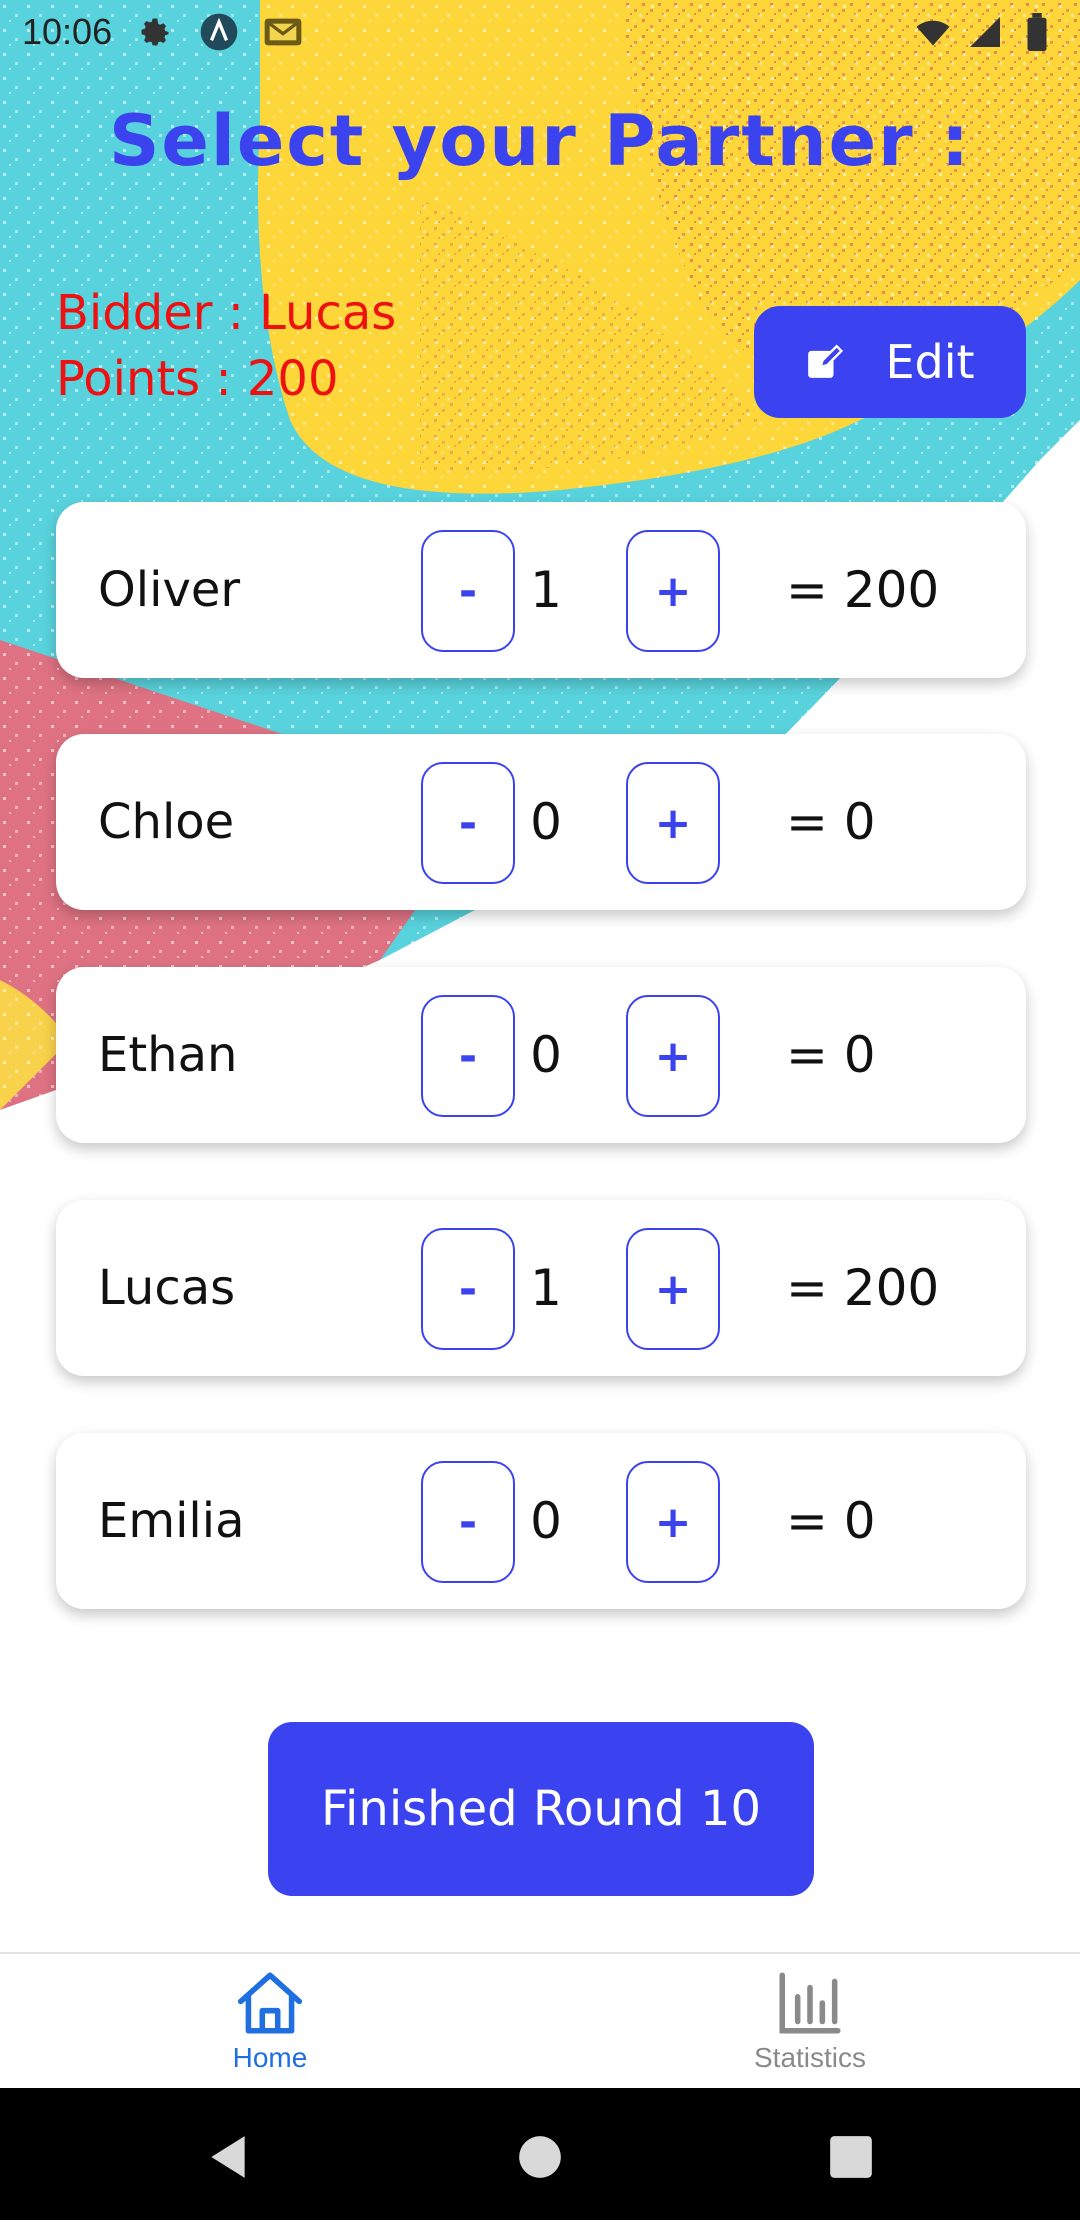  What do you see at coordinates (226, 346) in the screenshot?
I see `bid-info: Bidder : Lucas Points : 200` at bounding box center [226, 346].